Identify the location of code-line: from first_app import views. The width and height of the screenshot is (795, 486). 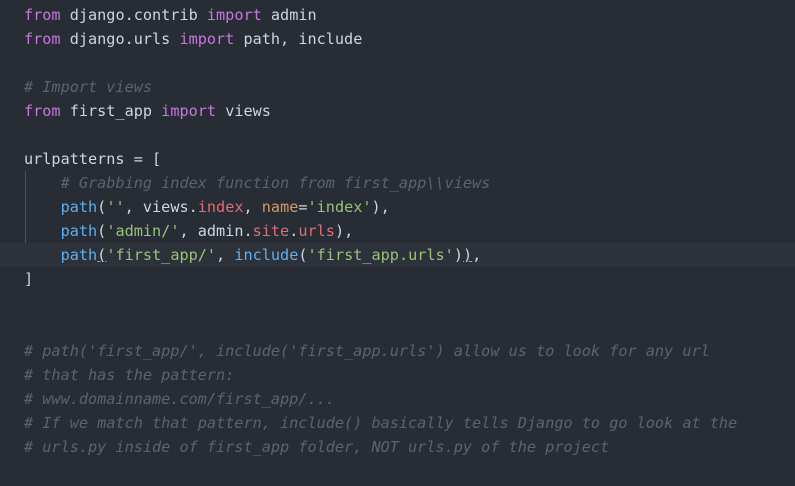
(147, 111).